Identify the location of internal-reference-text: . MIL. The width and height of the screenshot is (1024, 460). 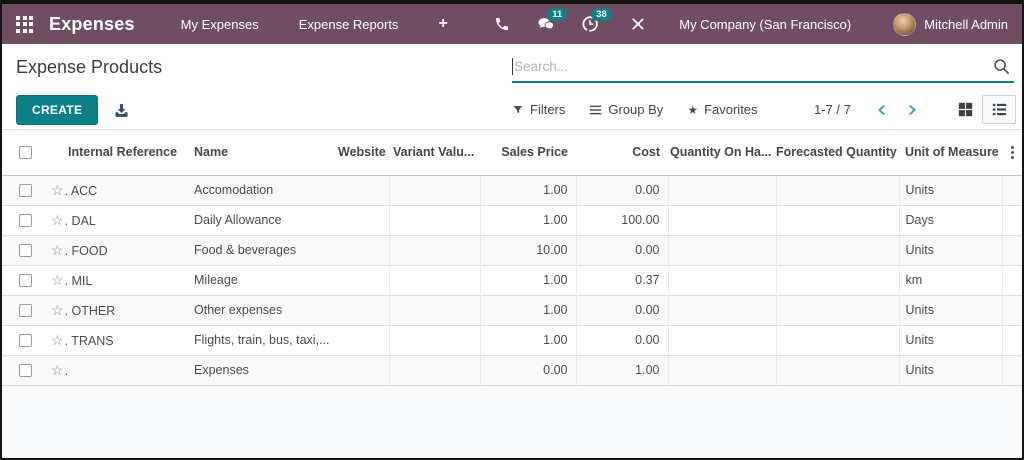
(78, 280).